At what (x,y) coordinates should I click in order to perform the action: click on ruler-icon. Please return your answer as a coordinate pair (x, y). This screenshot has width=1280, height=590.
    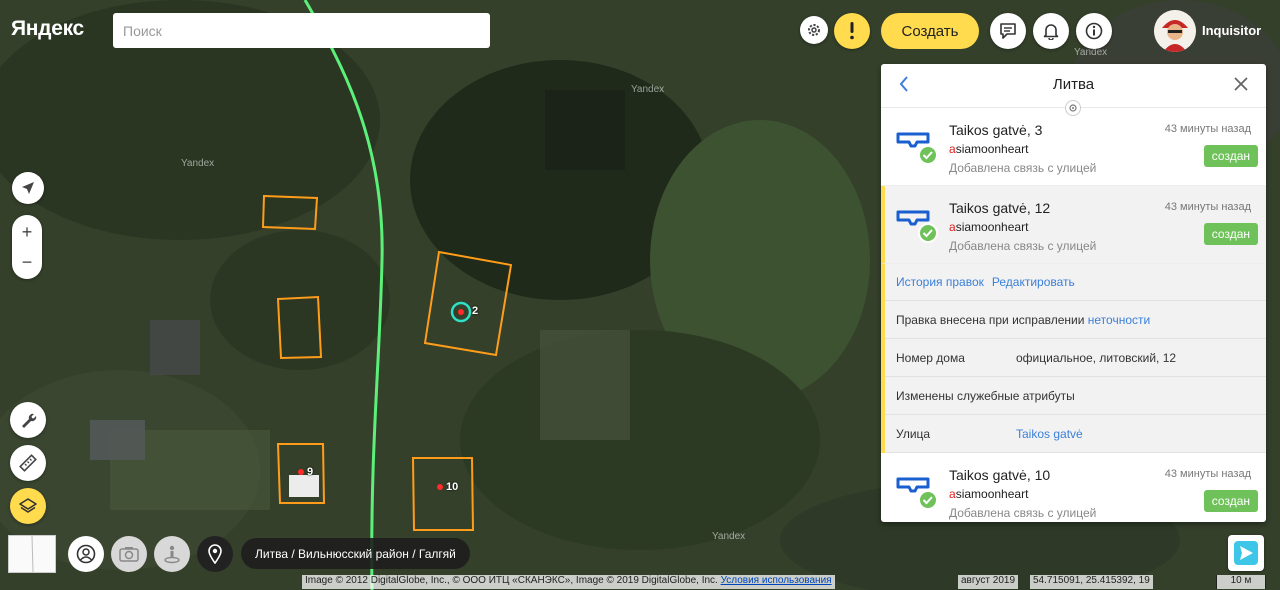
    Looking at the image, I should click on (28, 463).